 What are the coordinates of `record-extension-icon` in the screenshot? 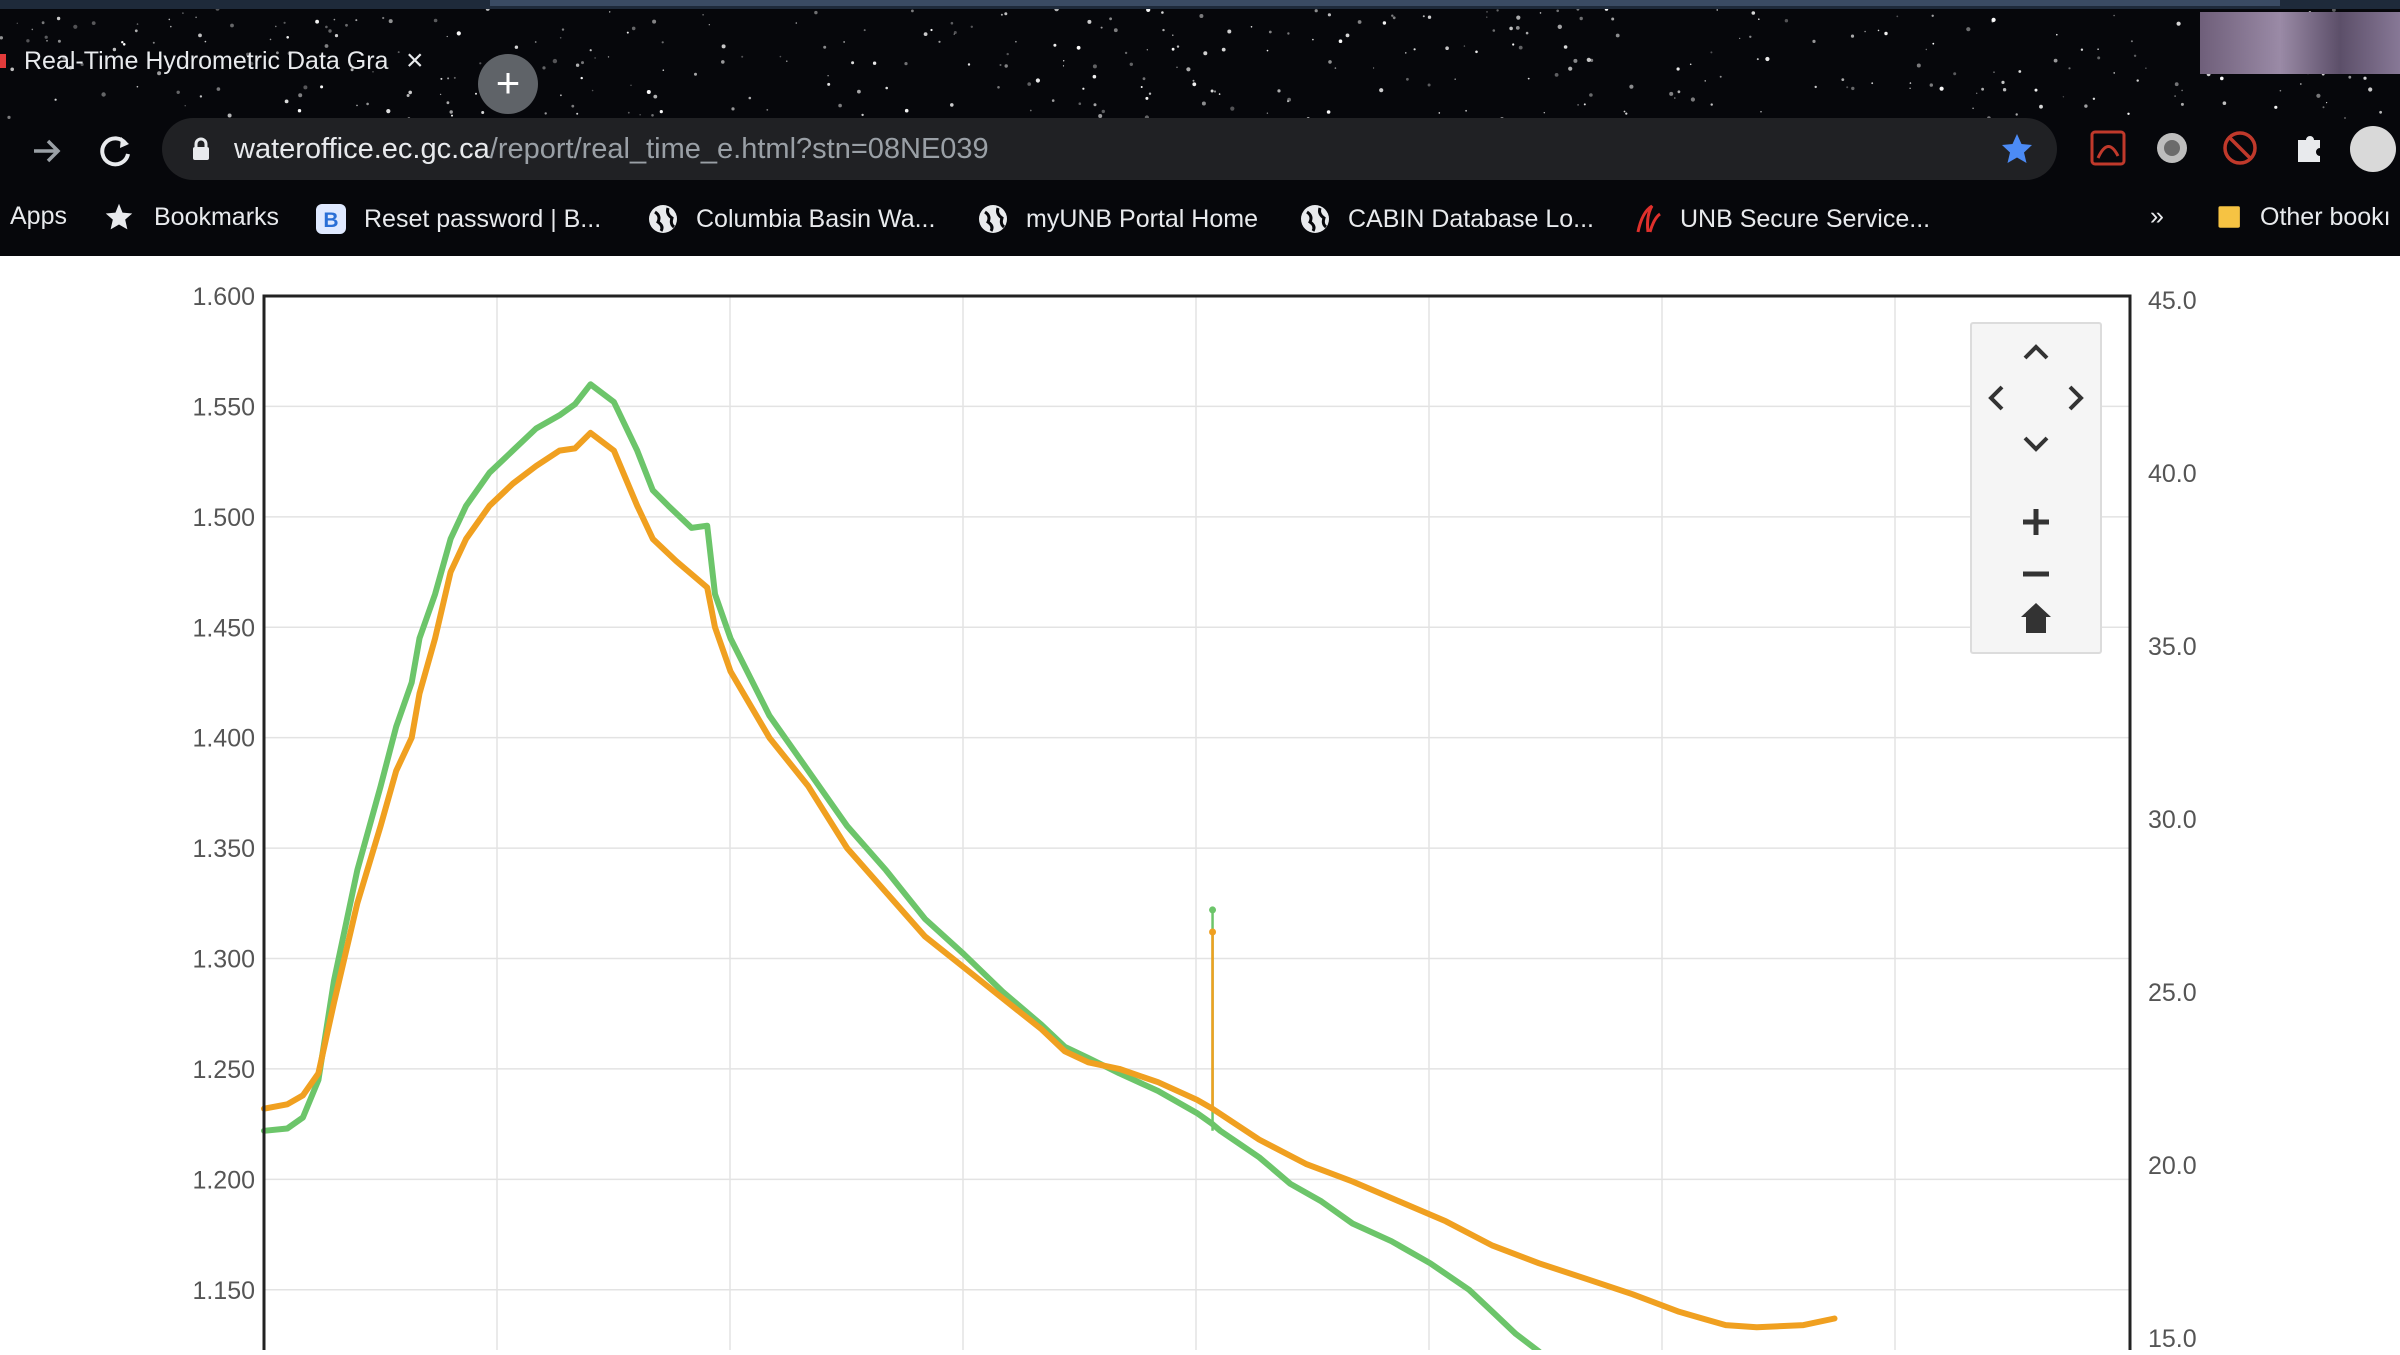 It's located at (2172, 148).